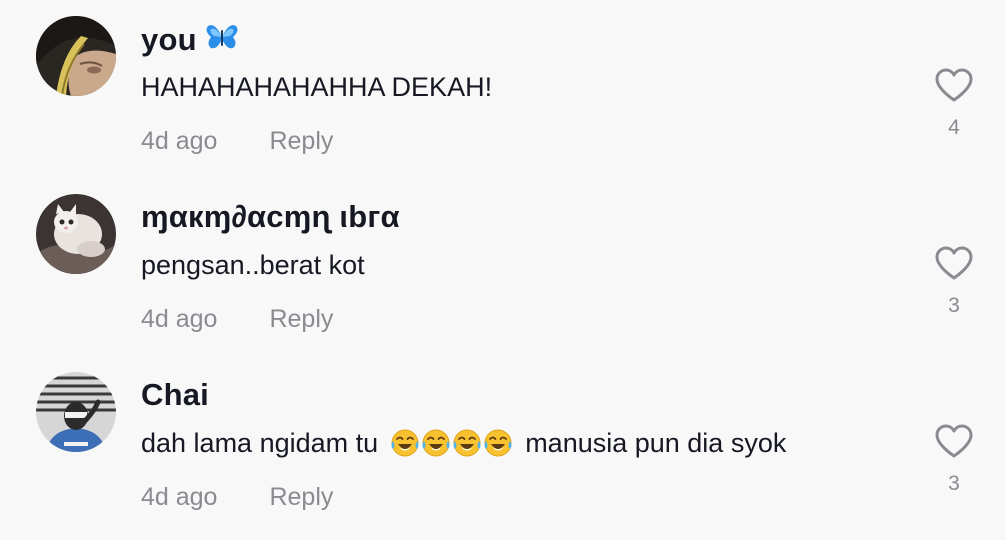 The image size is (1006, 540). I want to click on comment-text-before: dah lama ngidam tu, so click(260, 443).